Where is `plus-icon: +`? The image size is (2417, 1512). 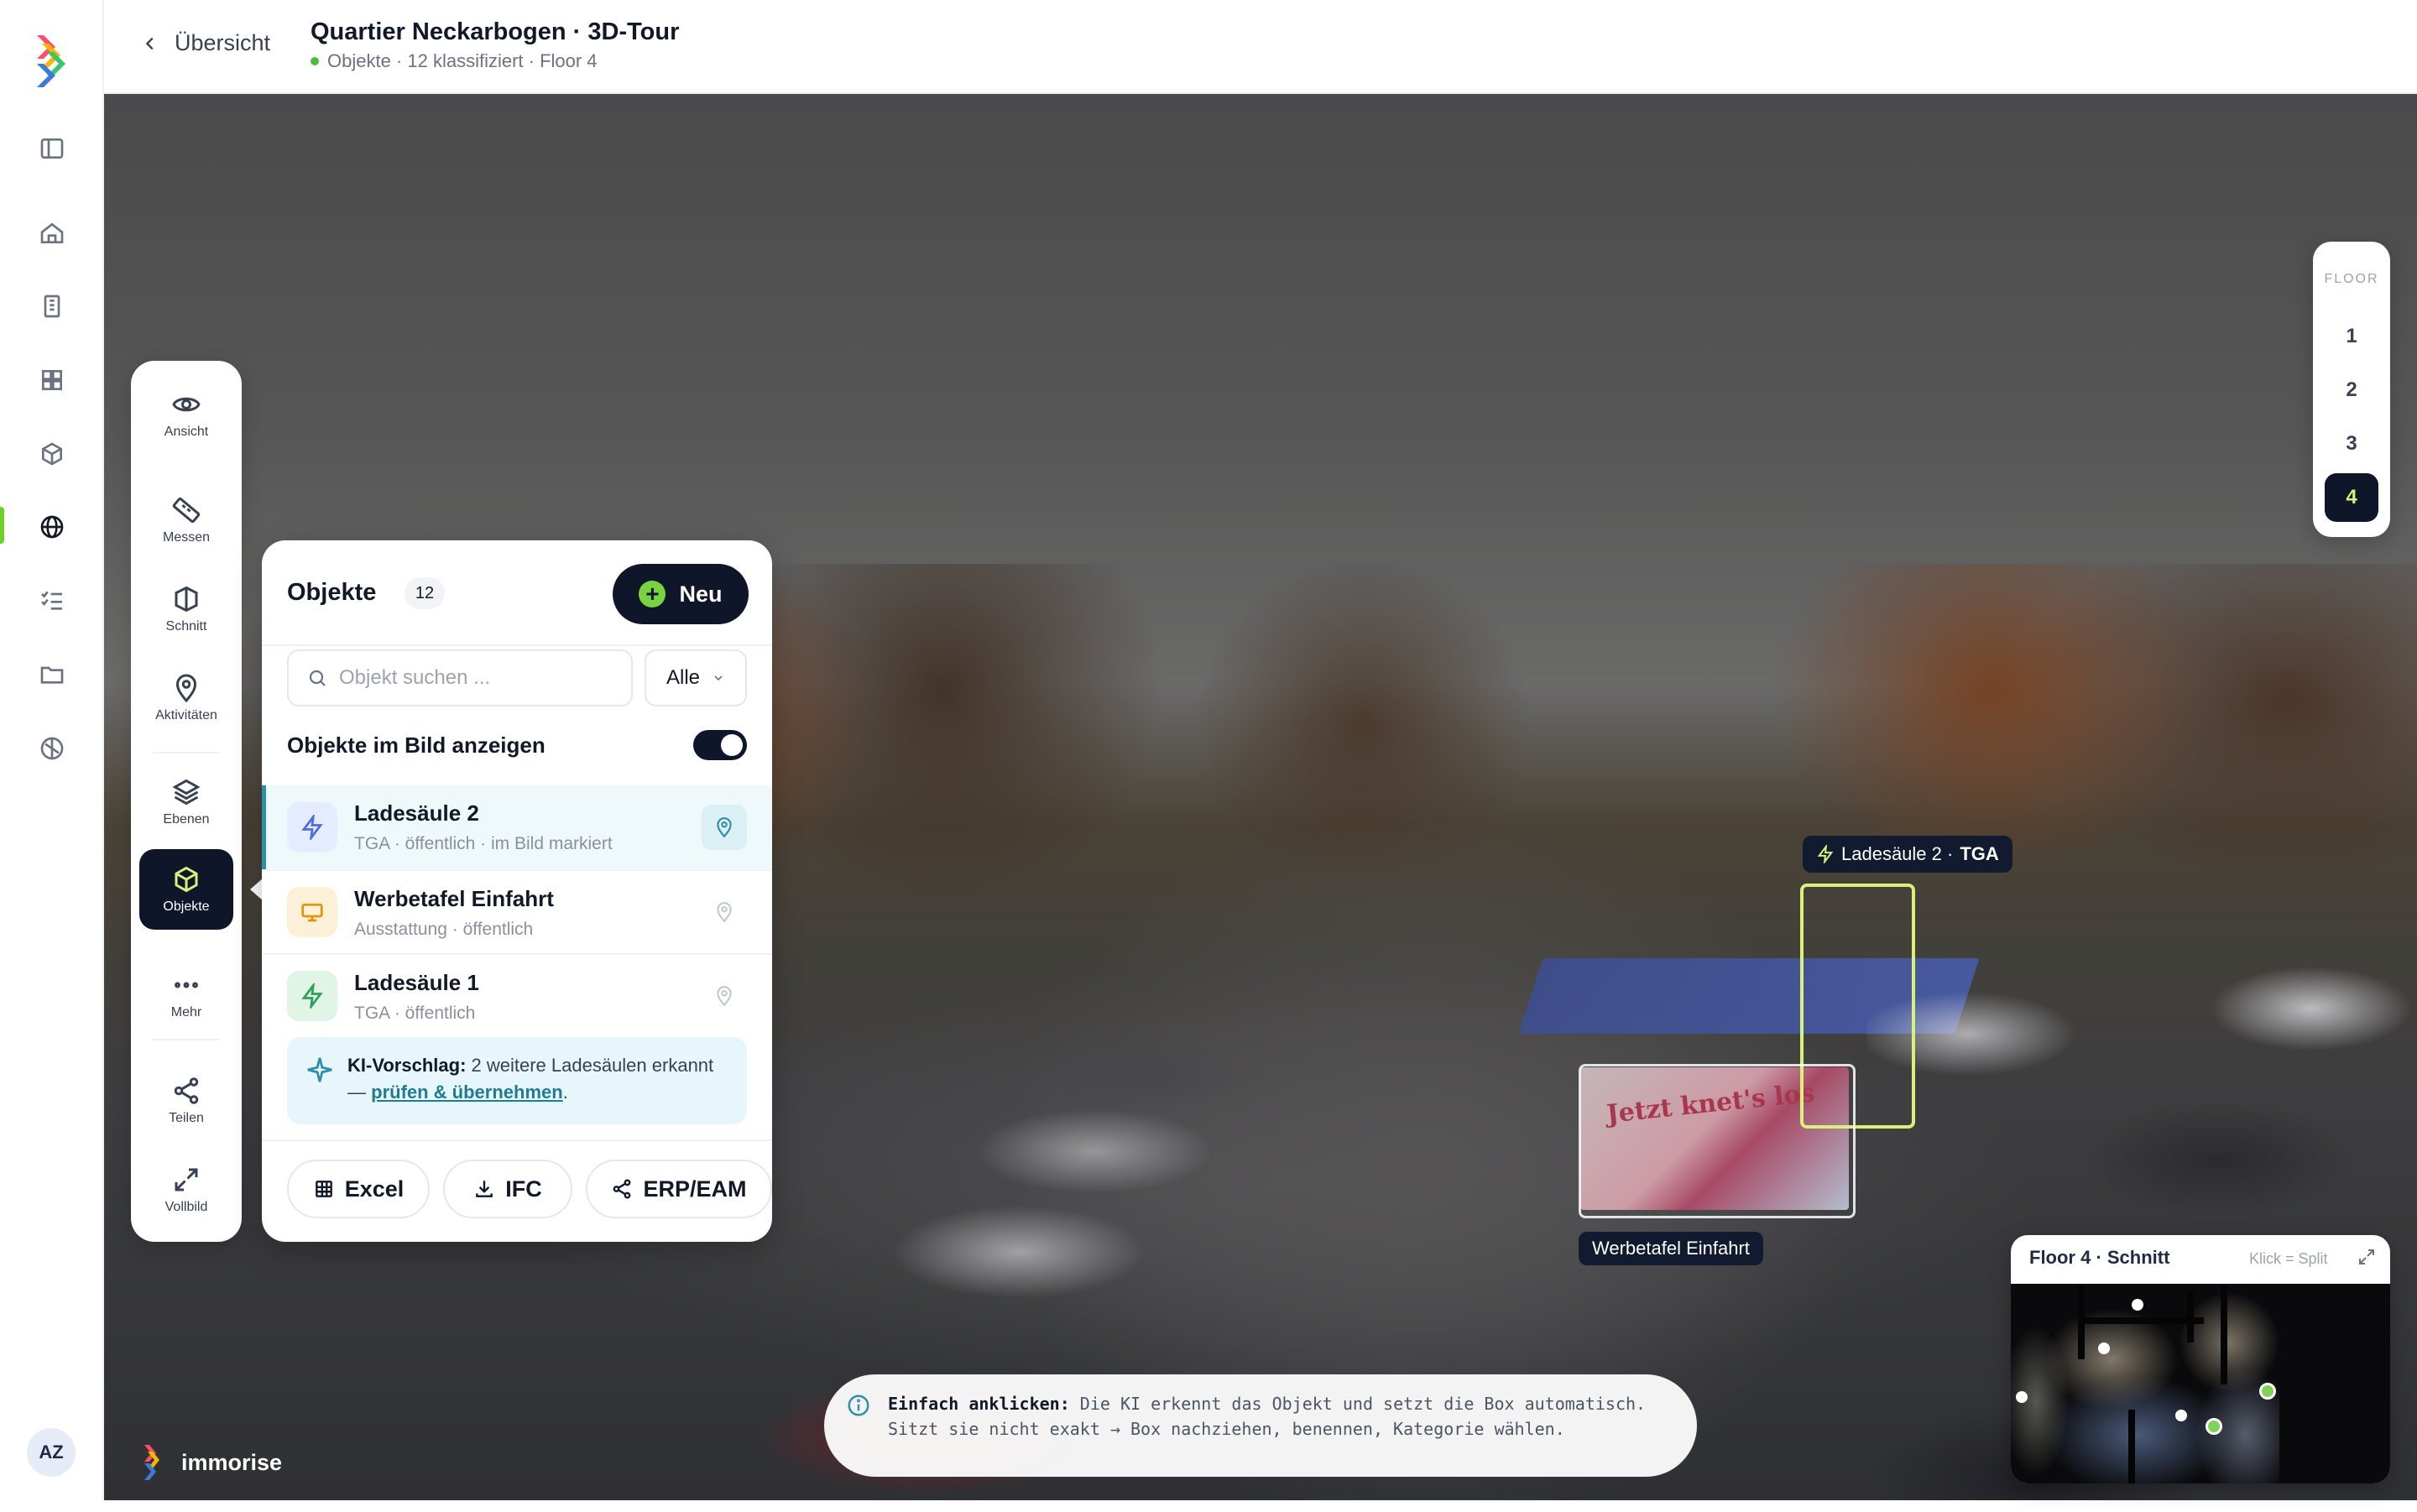 plus-icon: + is located at coordinates (652, 594).